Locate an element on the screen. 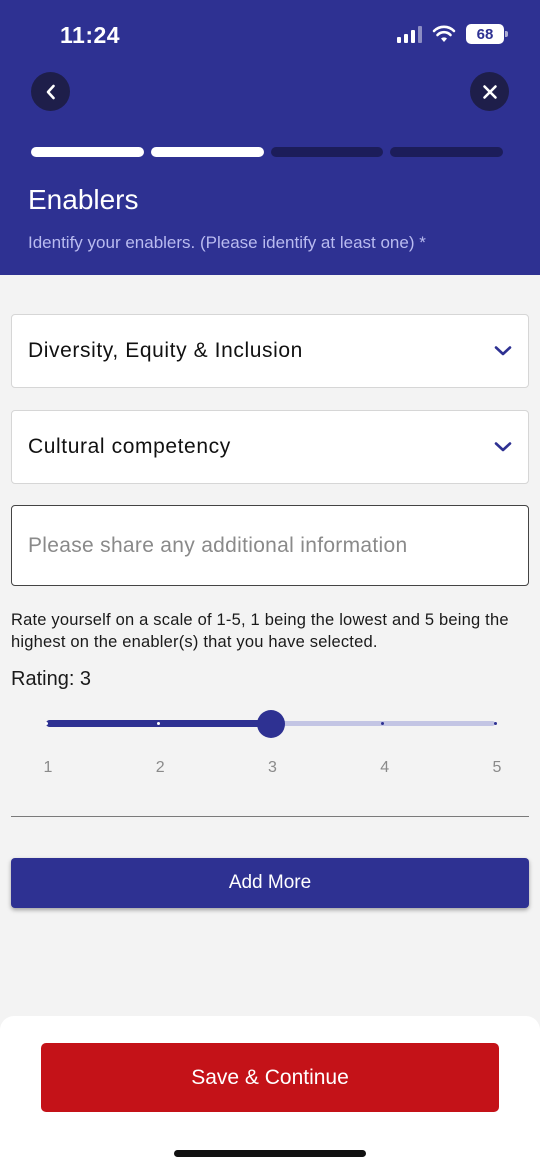  slider-thumb is located at coordinates (270, 724).